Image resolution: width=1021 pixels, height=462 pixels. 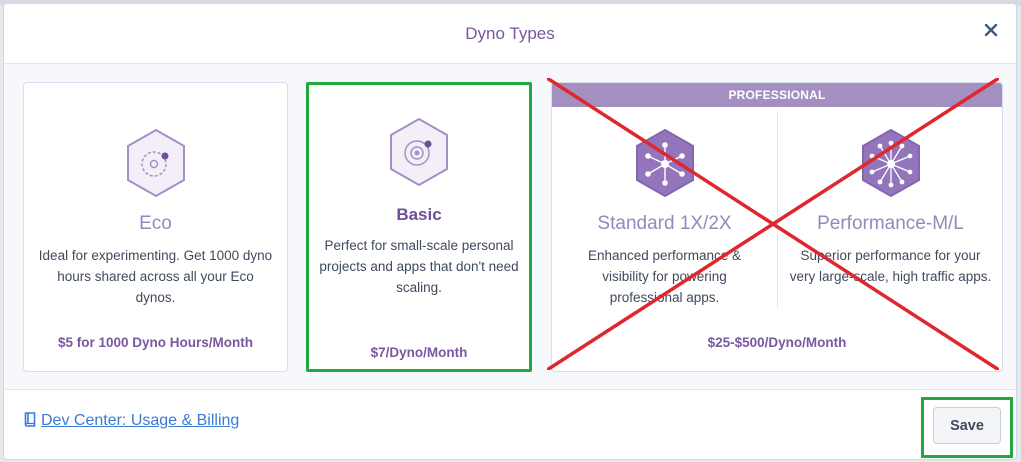 I want to click on dev-center-link-label: Dev Center: Usage & Billing, so click(x=140, y=420).